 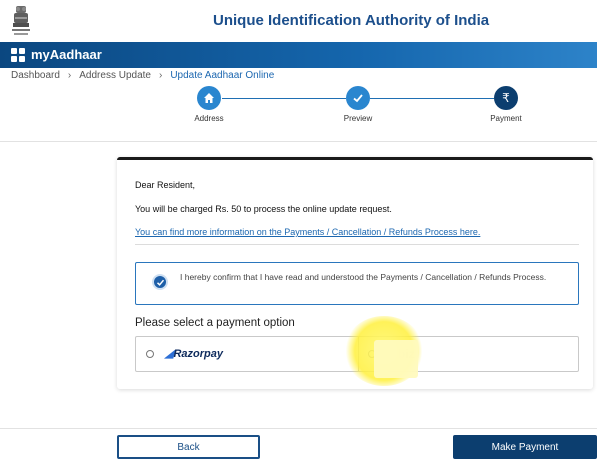 I want to click on razorpay-logo: ◢Razorpay, so click(x=194, y=353).